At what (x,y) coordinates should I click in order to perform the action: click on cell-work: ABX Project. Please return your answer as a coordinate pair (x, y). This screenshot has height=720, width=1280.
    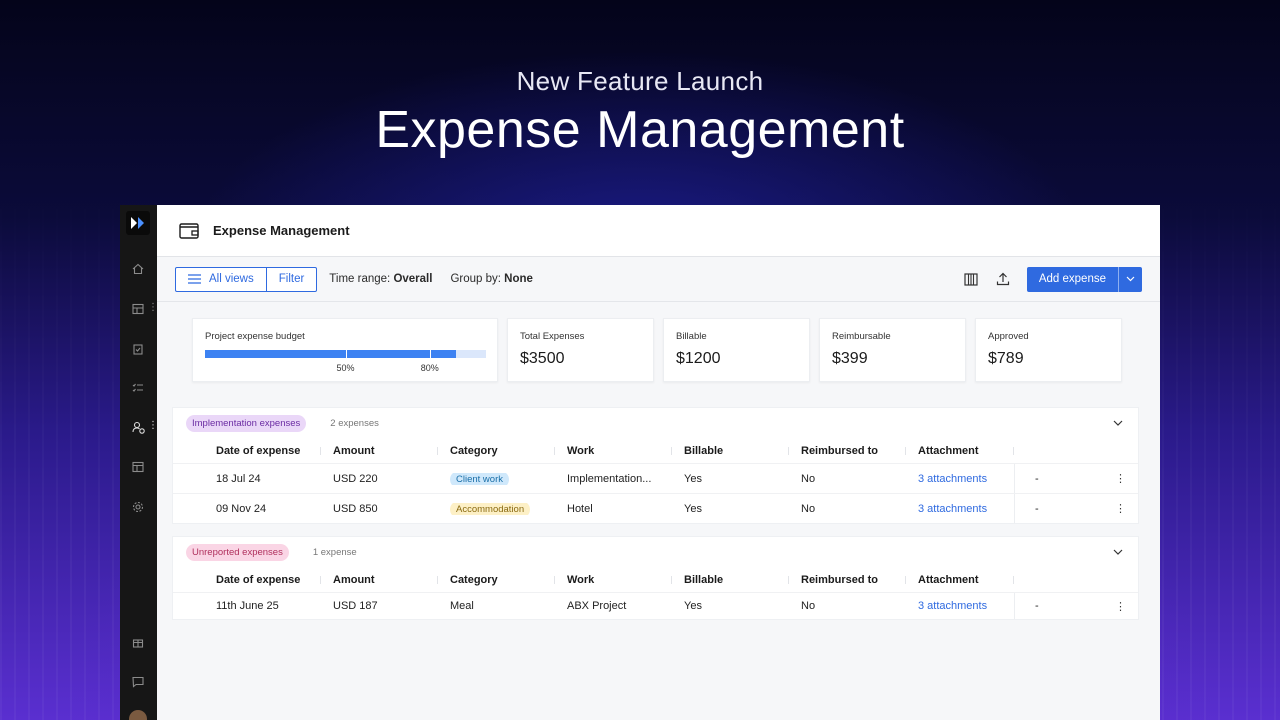
    Looking at the image, I should click on (597, 606).